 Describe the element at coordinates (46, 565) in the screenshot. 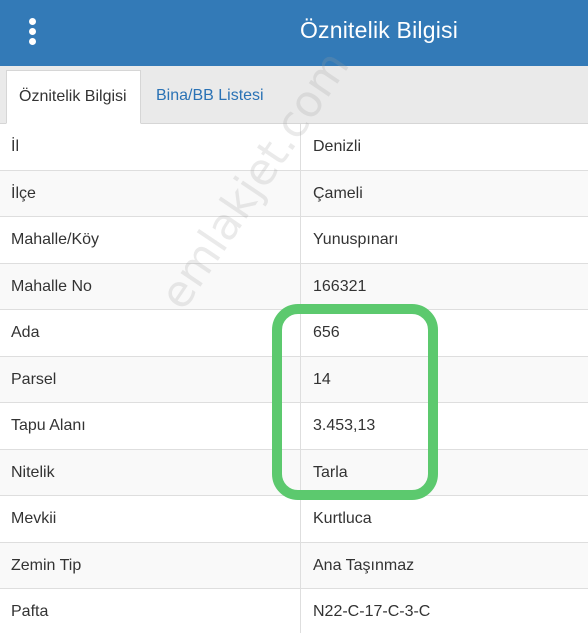

I see `row-key: Zemin Tip` at that location.